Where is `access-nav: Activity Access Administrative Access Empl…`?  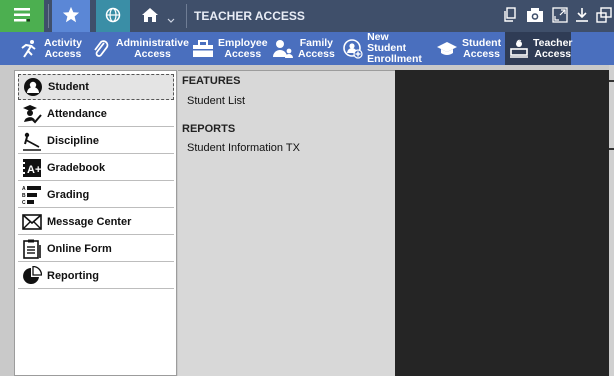 access-nav: Activity Access Administrative Access Empl… is located at coordinates (307, 48).